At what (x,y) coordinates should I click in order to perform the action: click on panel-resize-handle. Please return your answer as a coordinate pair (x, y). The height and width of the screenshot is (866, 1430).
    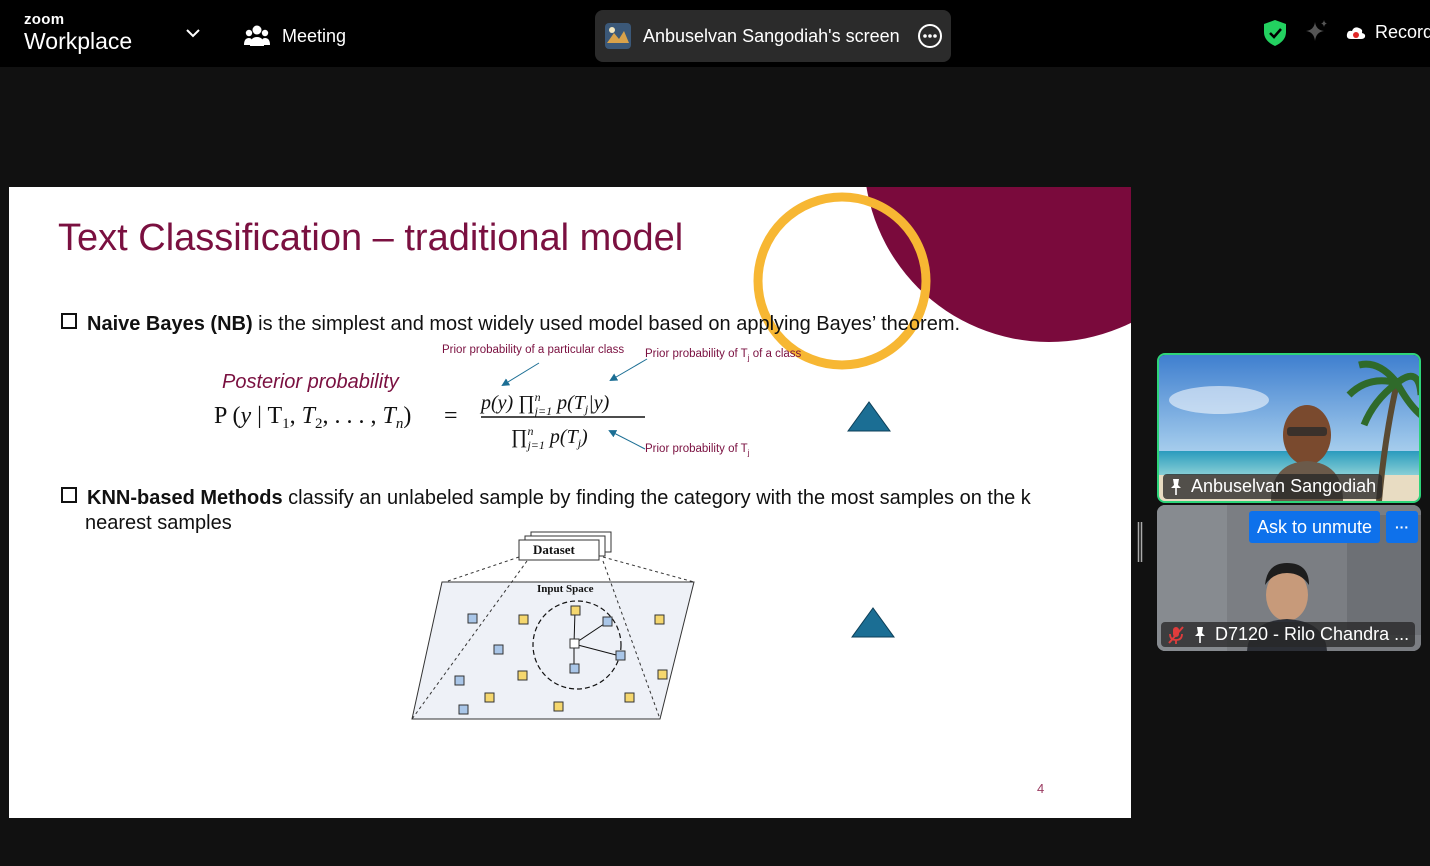
    Looking at the image, I should click on (1140, 542).